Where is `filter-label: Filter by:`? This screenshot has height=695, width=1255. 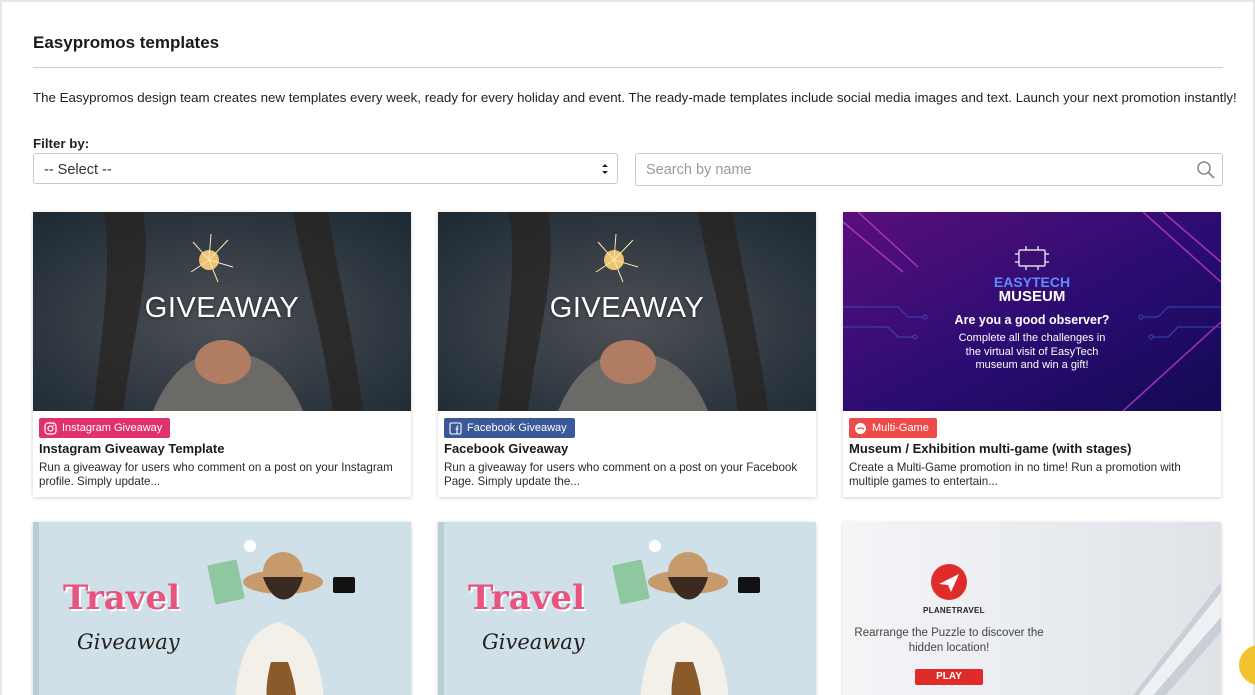
filter-label: Filter by: is located at coordinates (61, 143).